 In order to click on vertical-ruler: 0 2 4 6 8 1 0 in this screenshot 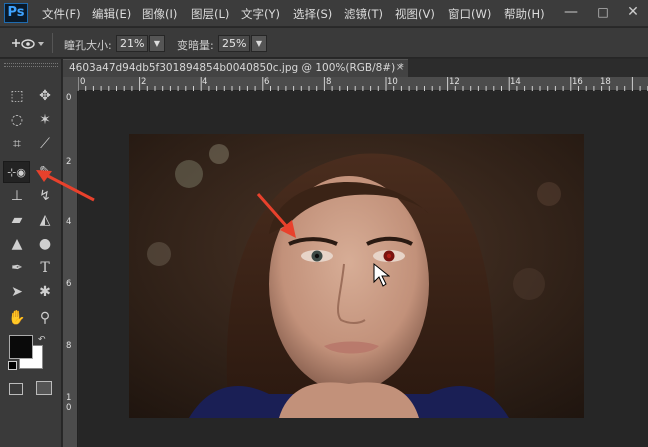, I will do `click(70, 269)`.